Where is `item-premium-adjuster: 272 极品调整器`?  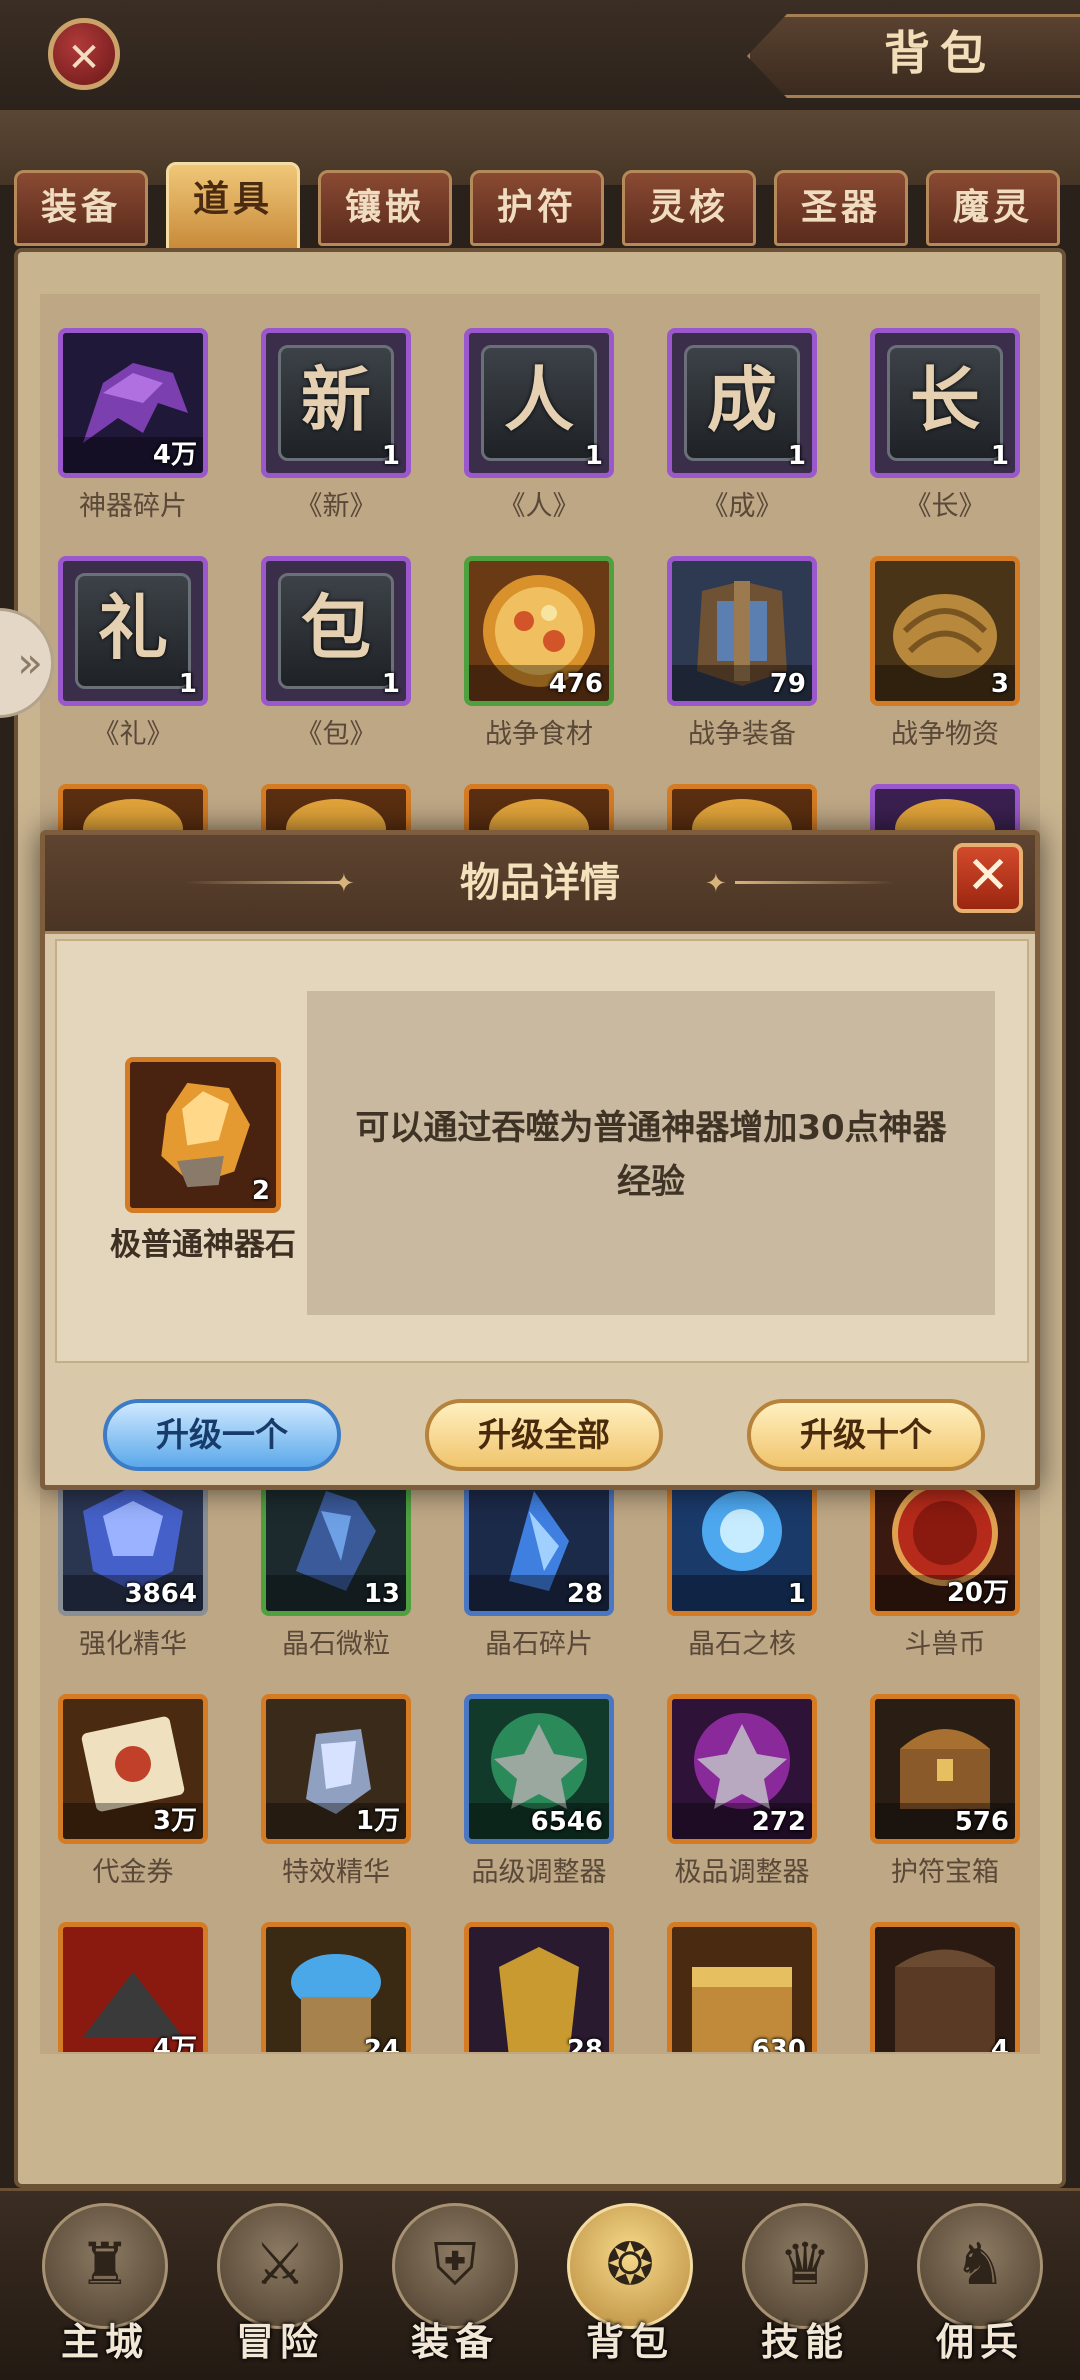 item-premium-adjuster: 272 极品调整器 is located at coordinates (742, 1791).